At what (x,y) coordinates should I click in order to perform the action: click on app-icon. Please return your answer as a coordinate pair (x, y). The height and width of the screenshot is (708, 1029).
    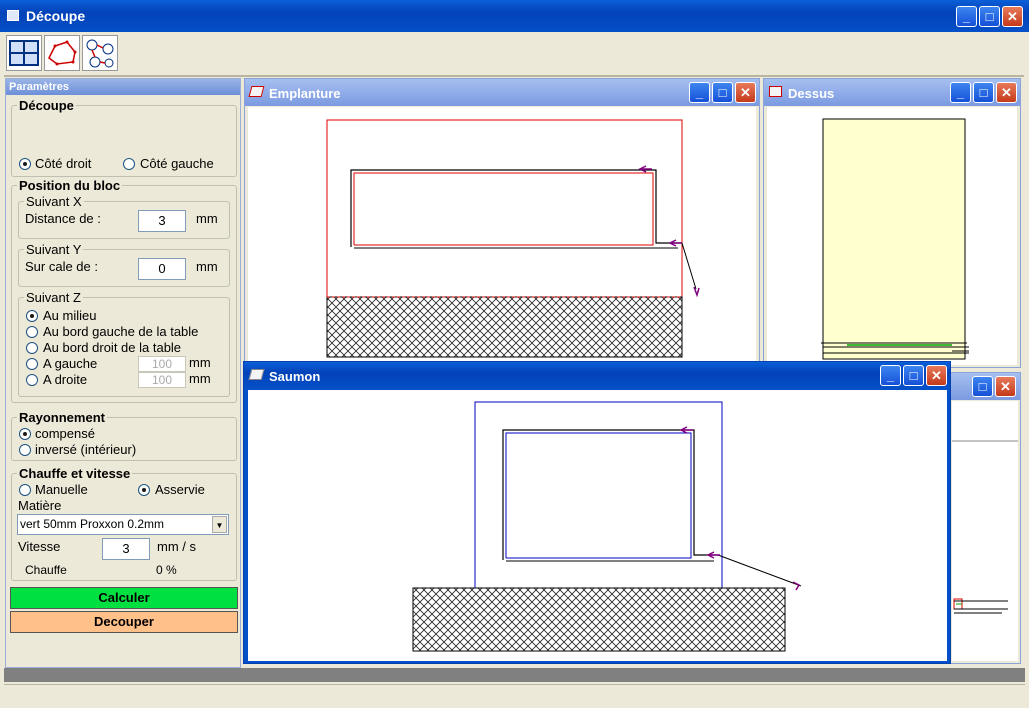
    Looking at the image, I should click on (13, 15).